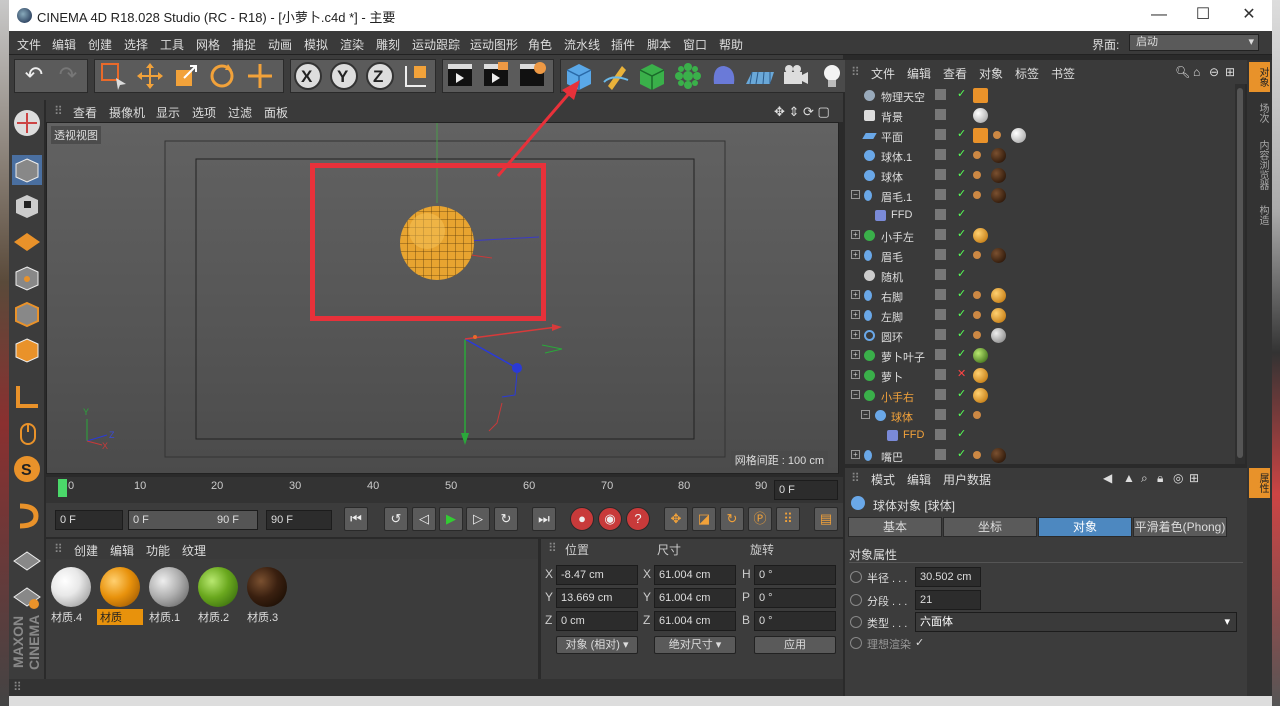 This screenshot has height=706, width=1280. I want to click on snapping-icon: S, so click(27, 469).